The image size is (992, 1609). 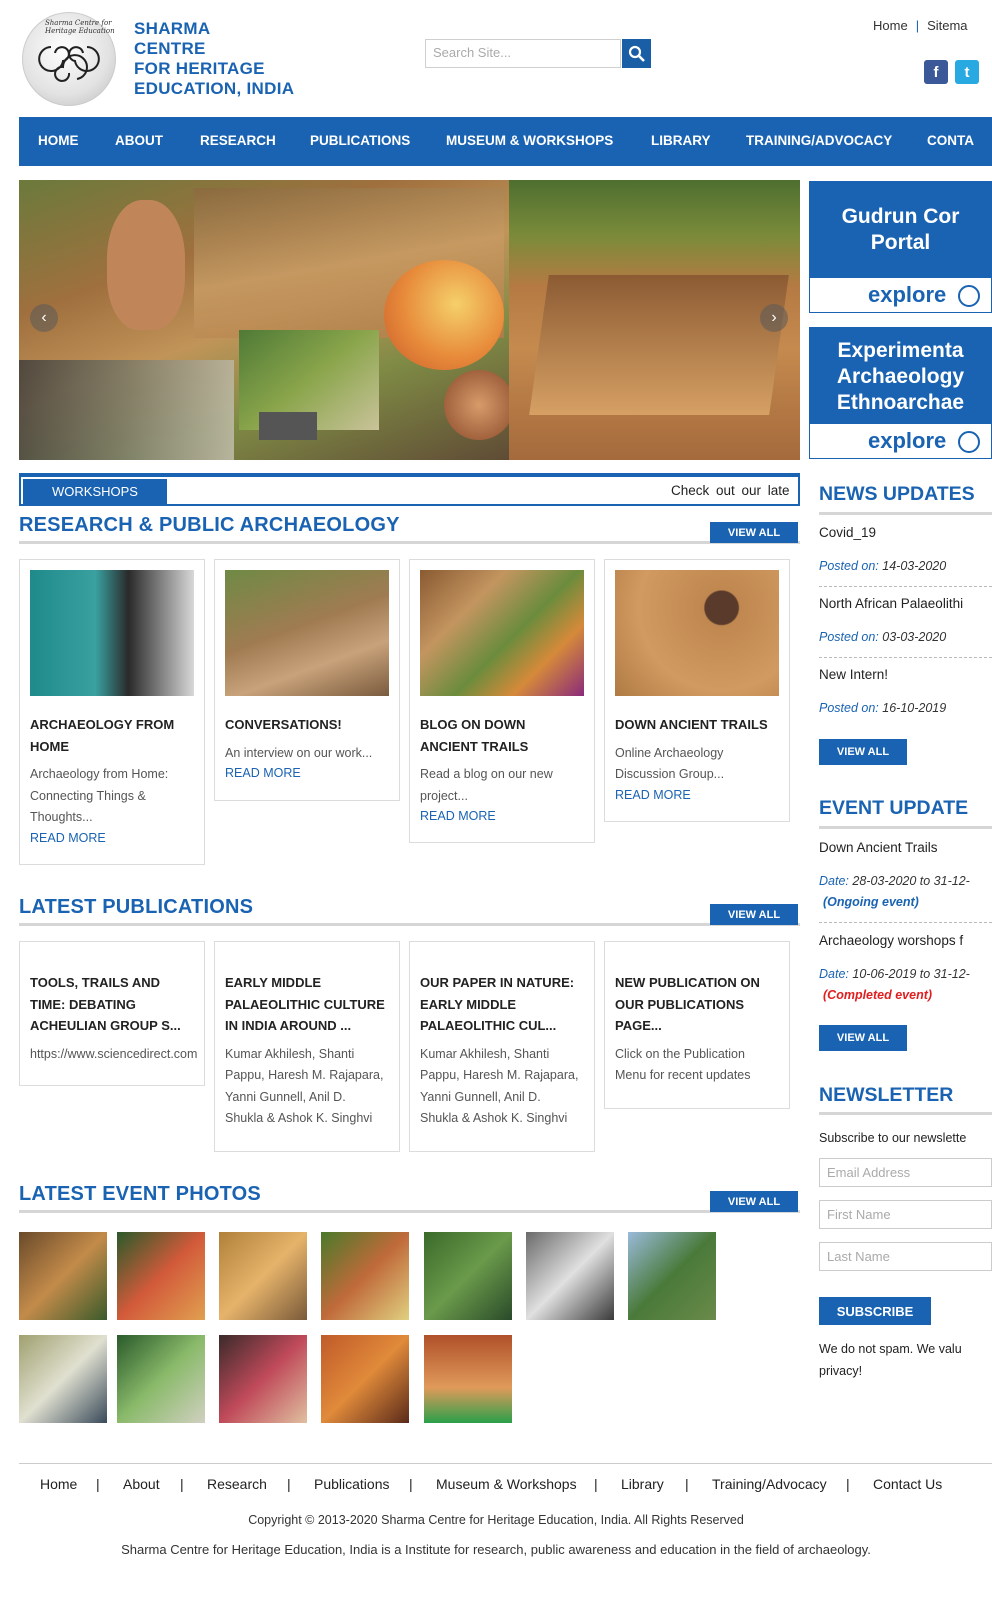 What do you see at coordinates (967, 72) in the screenshot?
I see `twitter-icon: t` at bounding box center [967, 72].